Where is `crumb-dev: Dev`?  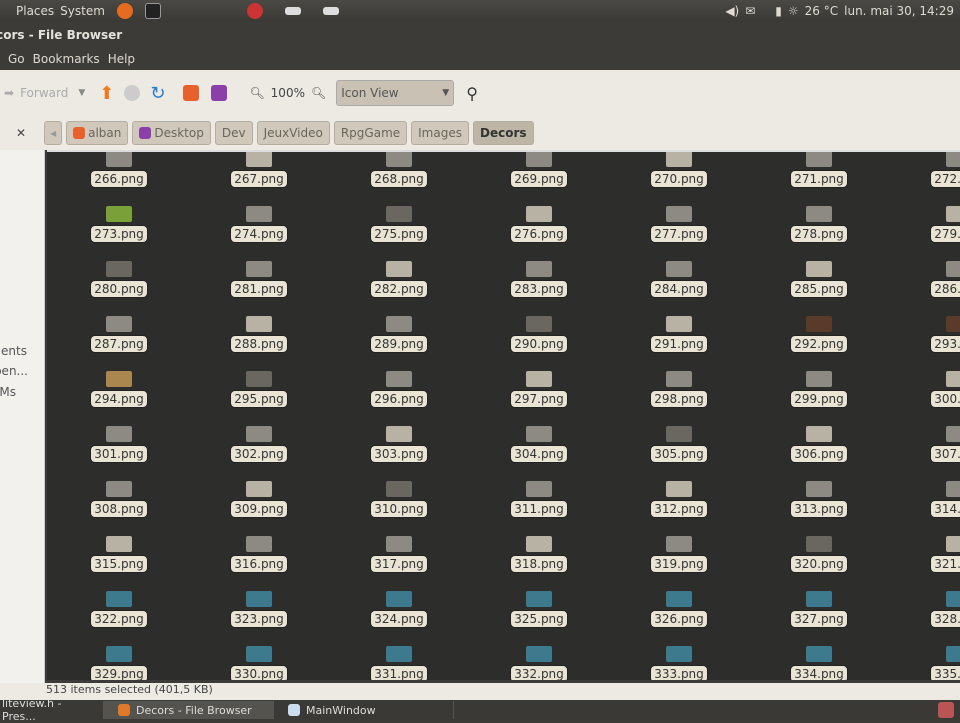
crumb-dev: Dev is located at coordinates (233, 133).